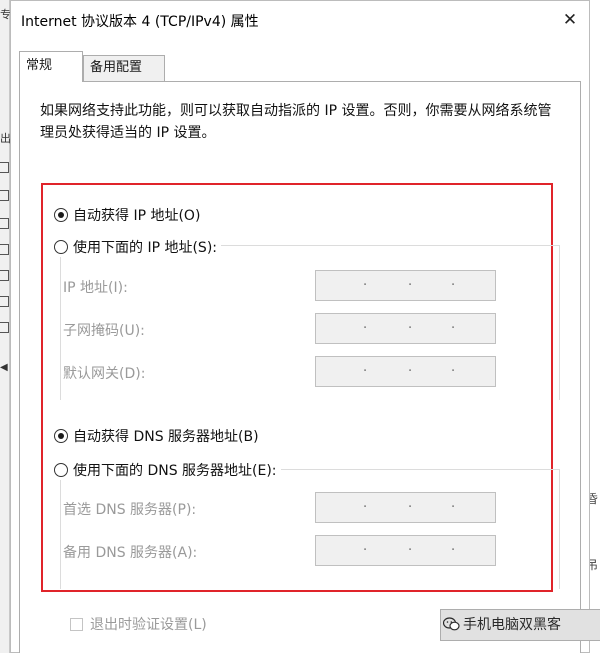  What do you see at coordinates (300, 20) in the screenshot?
I see `title-bar: Internet 协议版本 4 (TCP/IPv4) 属性 ✕` at bounding box center [300, 20].